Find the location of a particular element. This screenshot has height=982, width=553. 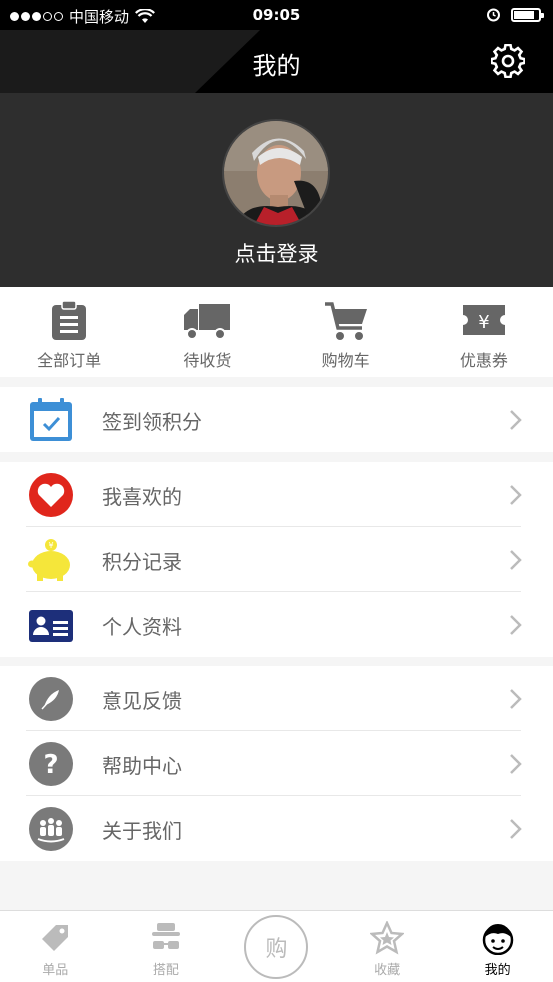

tab-mine: 我的 is located at coordinates (497, 946).